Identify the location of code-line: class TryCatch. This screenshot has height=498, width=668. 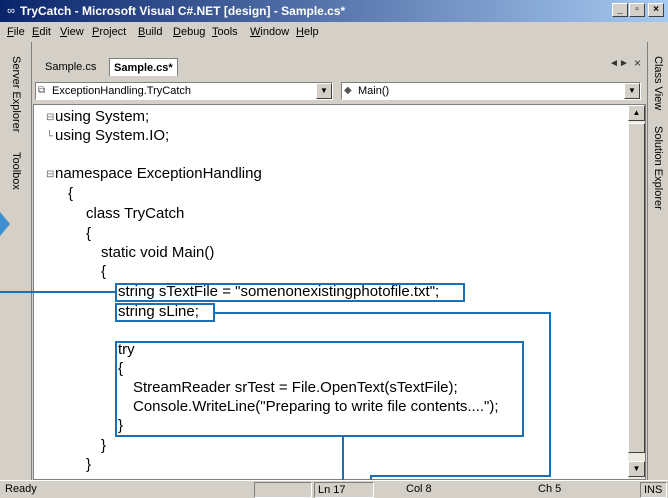
(135, 214).